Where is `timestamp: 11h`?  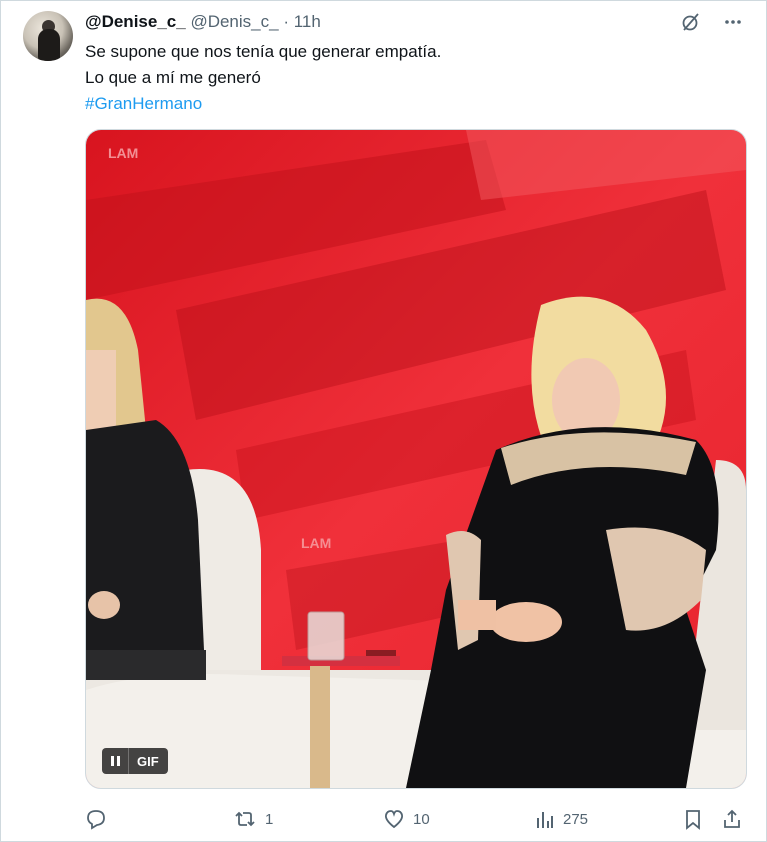 timestamp: 11h is located at coordinates (307, 21).